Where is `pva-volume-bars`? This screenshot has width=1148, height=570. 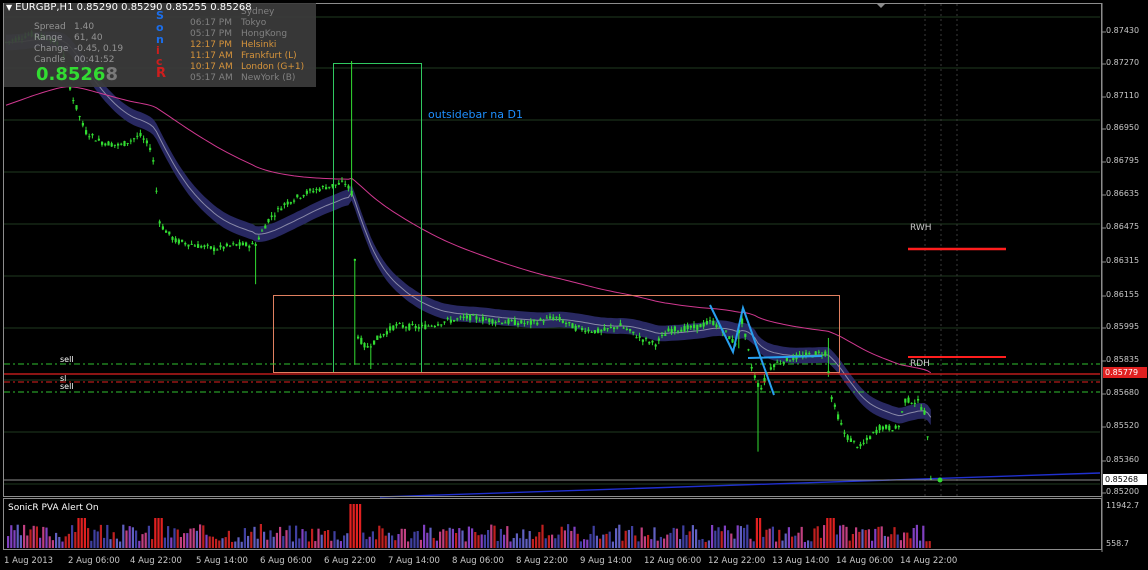 pva-volume-bars is located at coordinates (469, 526).